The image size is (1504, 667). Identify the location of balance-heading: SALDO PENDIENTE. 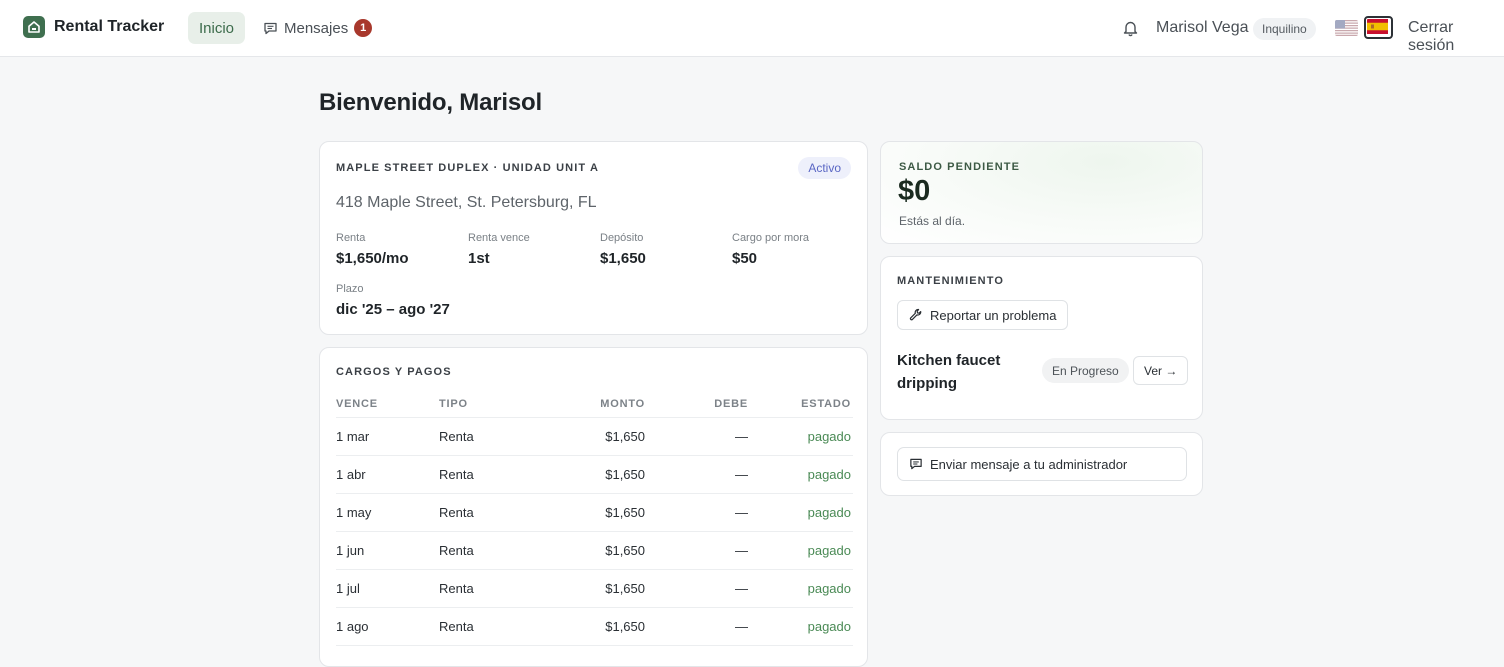
(960, 167).